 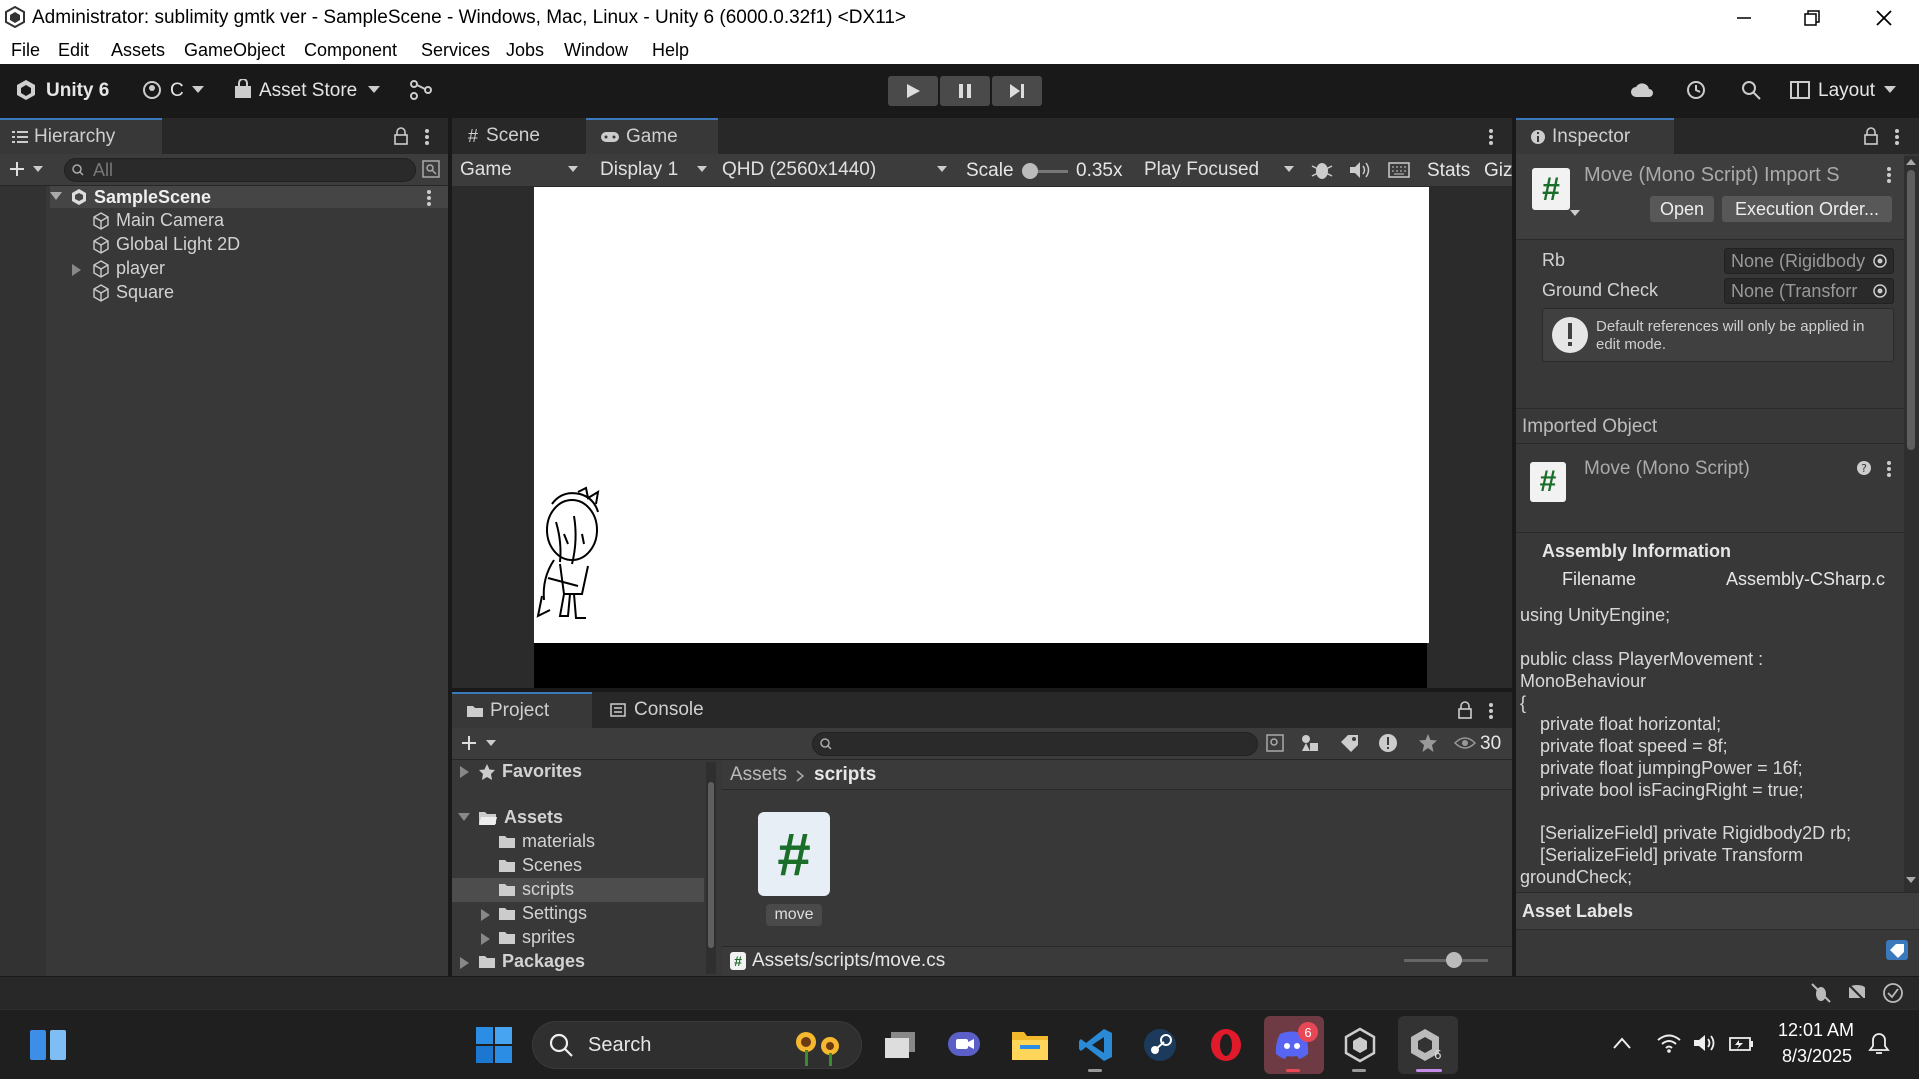 What do you see at coordinates (1742, 1043) in the screenshot?
I see `battery-charging-icon` at bounding box center [1742, 1043].